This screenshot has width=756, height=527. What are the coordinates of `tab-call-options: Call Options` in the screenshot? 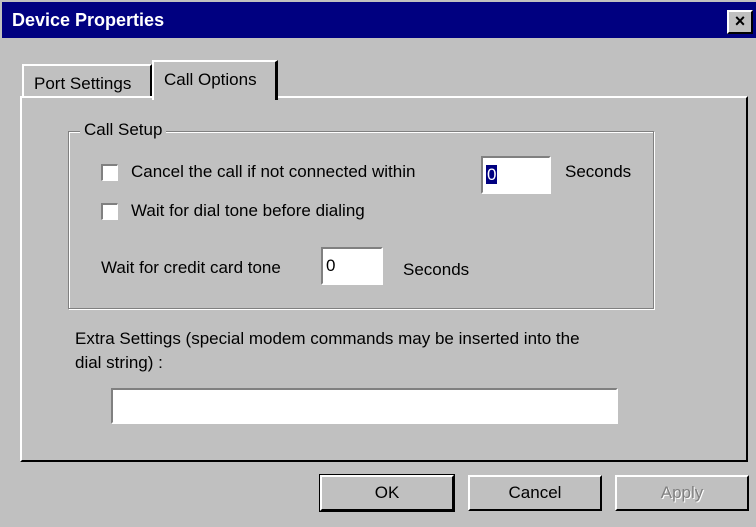 It's located at (215, 80).